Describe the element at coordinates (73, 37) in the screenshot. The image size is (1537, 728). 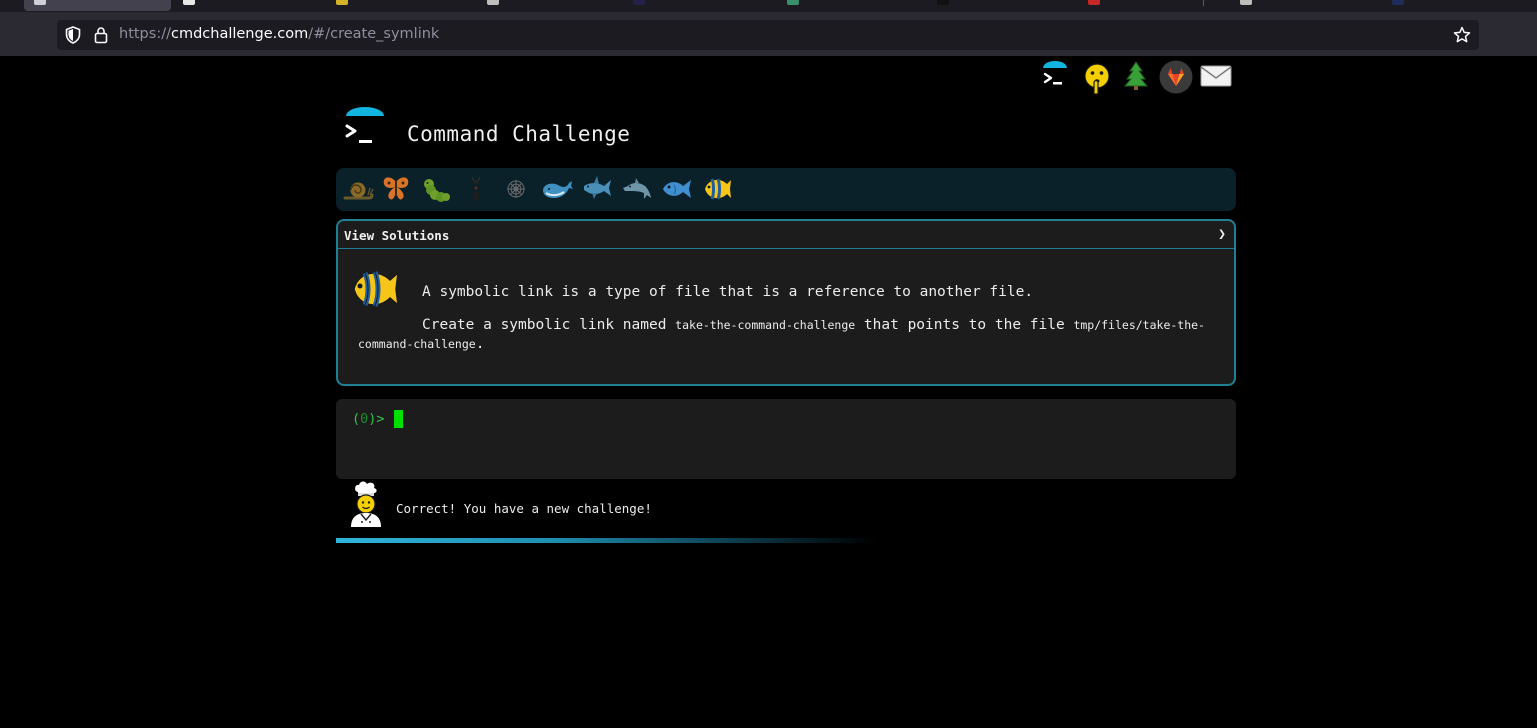
I see `tracking-protection-shield-icon` at that location.